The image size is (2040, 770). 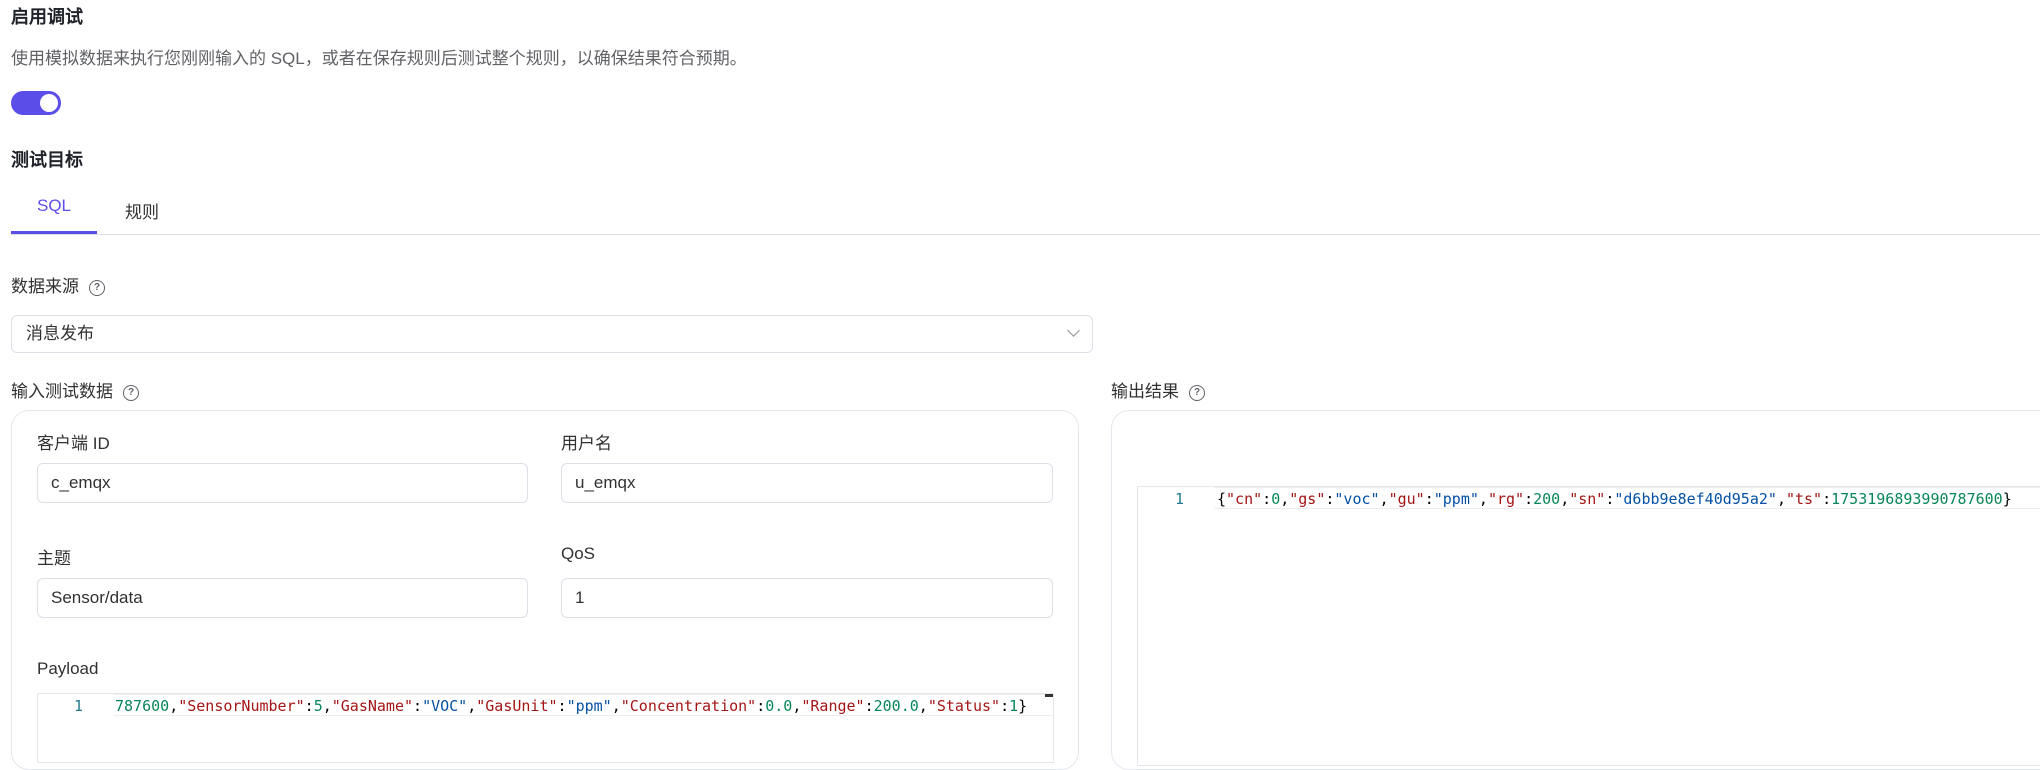 I want to click on output-token: "rg", so click(x=1506, y=499).